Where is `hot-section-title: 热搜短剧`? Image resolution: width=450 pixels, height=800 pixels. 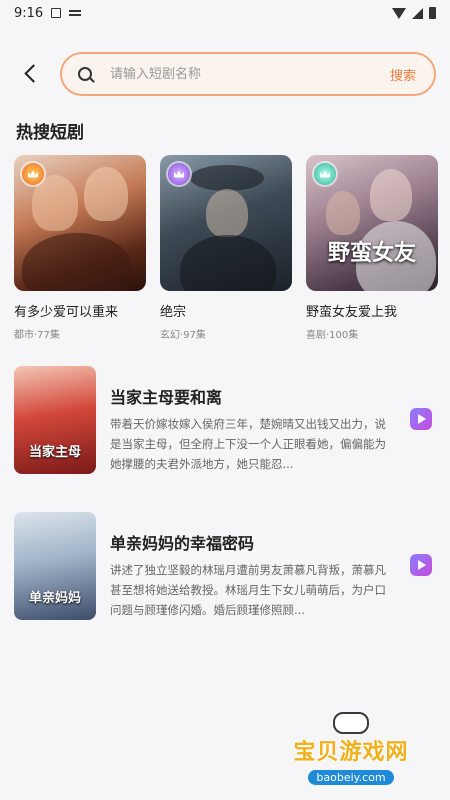 hot-section-title: 热搜短剧 is located at coordinates (50, 133).